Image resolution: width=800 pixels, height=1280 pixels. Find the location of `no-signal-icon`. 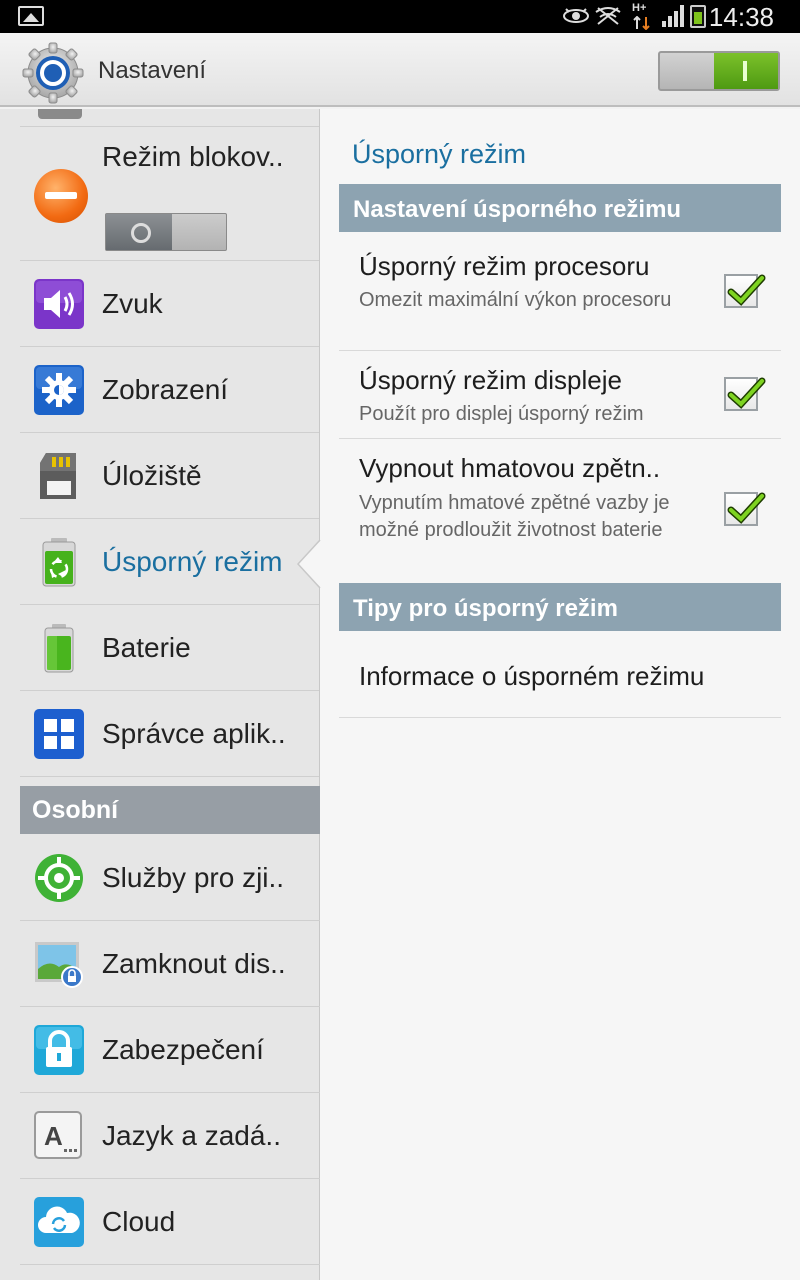

no-signal-icon is located at coordinates (608, 18).